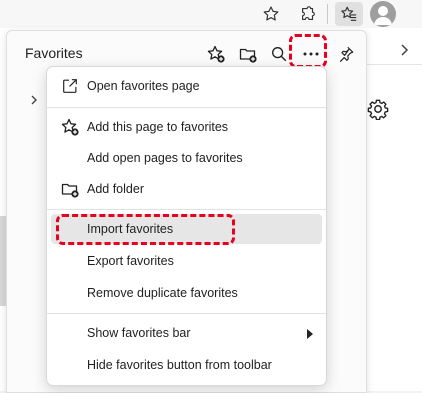 The image size is (422, 393). What do you see at coordinates (308, 14) in the screenshot?
I see `extensions-icon` at bounding box center [308, 14].